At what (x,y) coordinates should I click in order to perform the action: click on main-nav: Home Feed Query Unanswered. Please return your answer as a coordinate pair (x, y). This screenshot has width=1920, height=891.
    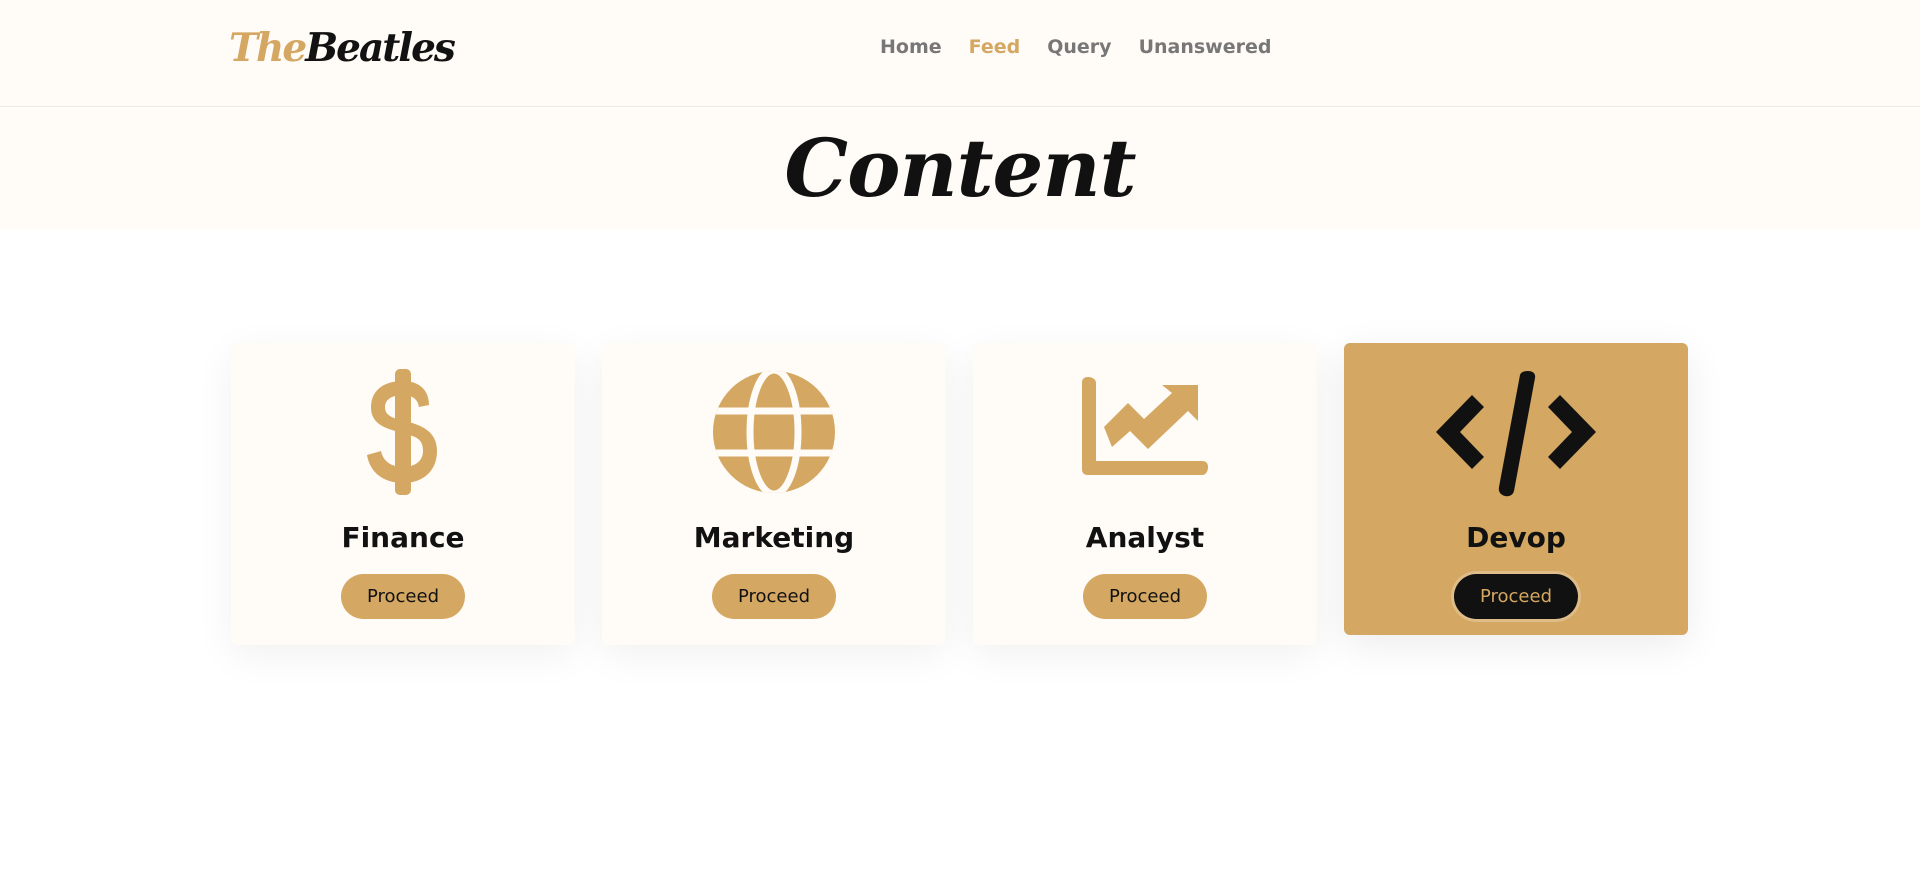
    Looking at the image, I should click on (1089, 47).